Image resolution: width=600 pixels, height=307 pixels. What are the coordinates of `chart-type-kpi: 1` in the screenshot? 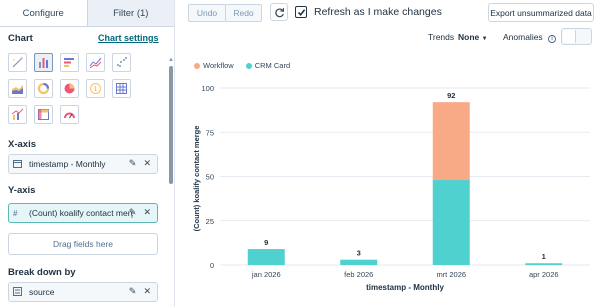 It's located at (95, 88).